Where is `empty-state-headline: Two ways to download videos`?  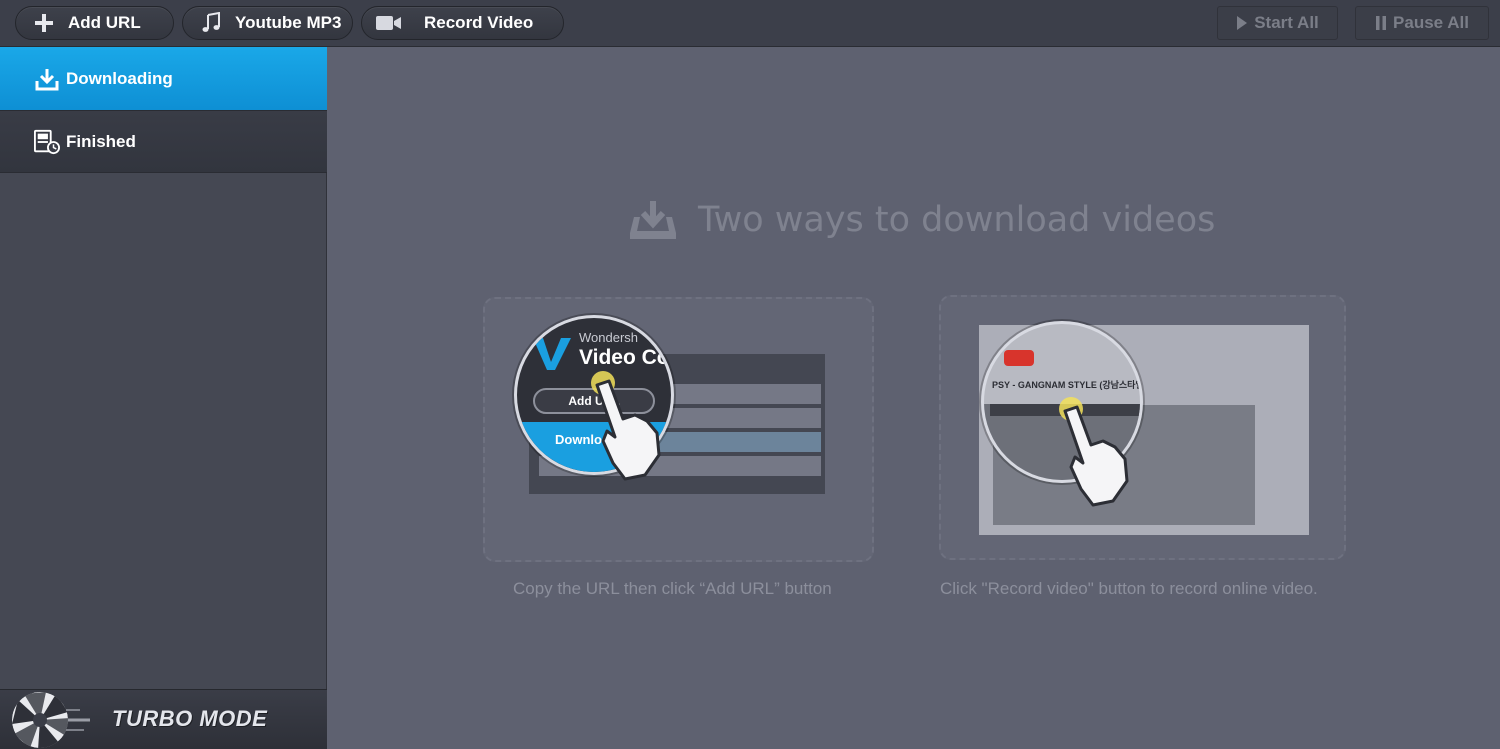 empty-state-headline: Two ways to download videos is located at coordinates (921, 220).